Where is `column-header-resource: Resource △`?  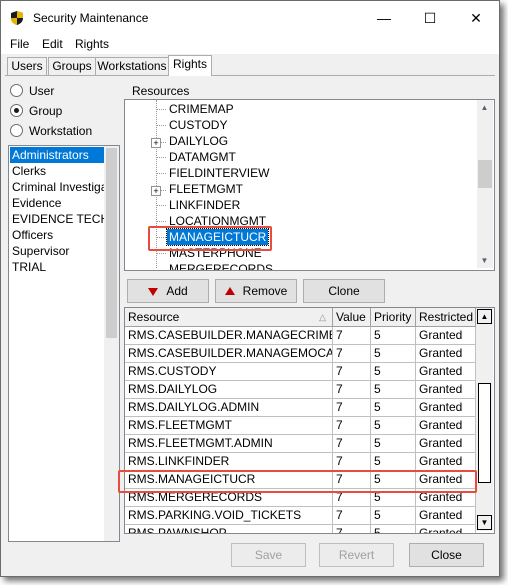
column-header-resource: Resource △ is located at coordinates (229, 317).